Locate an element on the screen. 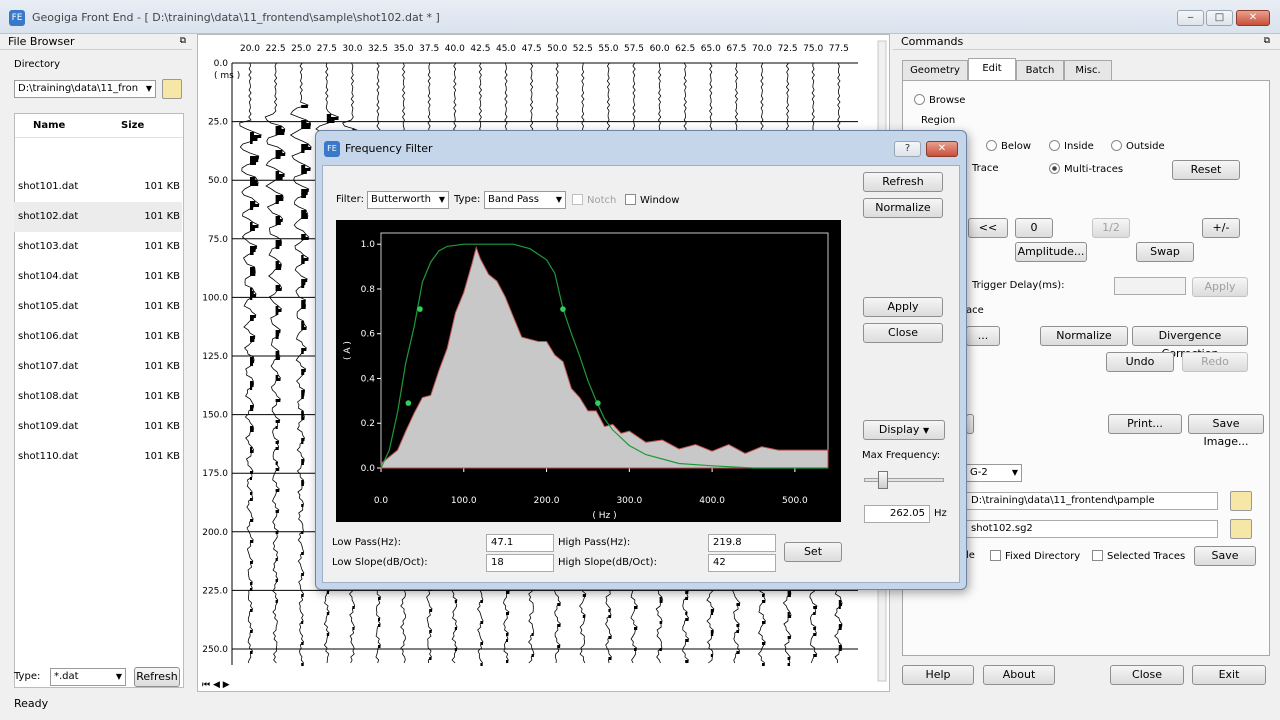 The height and width of the screenshot is (720, 1280). selected-traces-checkbox: Selected Traces is located at coordinates (1138, 556).